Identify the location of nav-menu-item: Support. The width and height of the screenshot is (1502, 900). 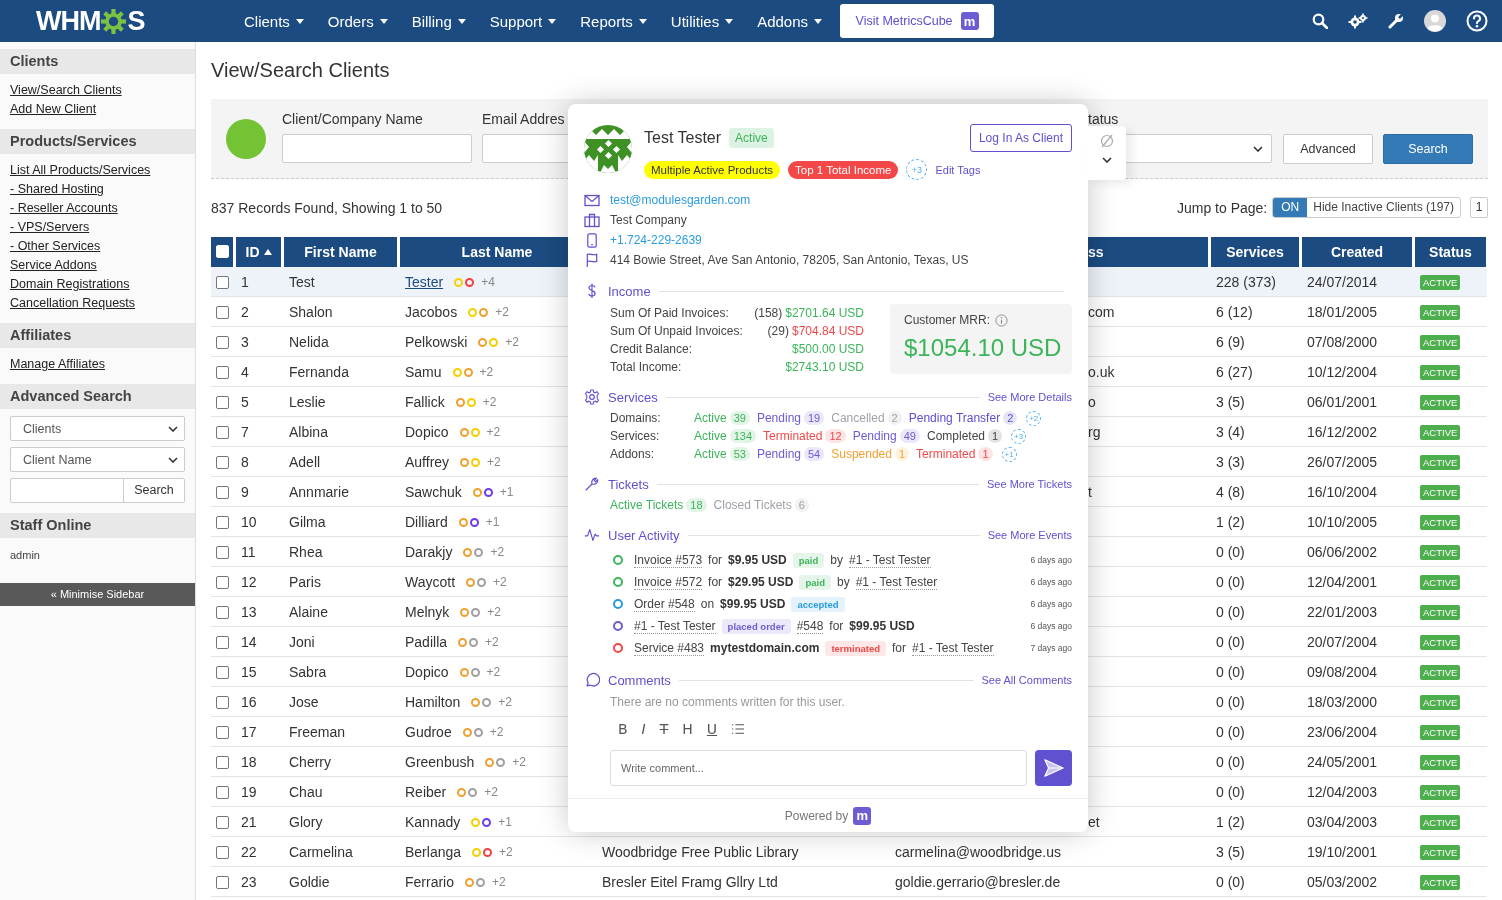
(523, 21).